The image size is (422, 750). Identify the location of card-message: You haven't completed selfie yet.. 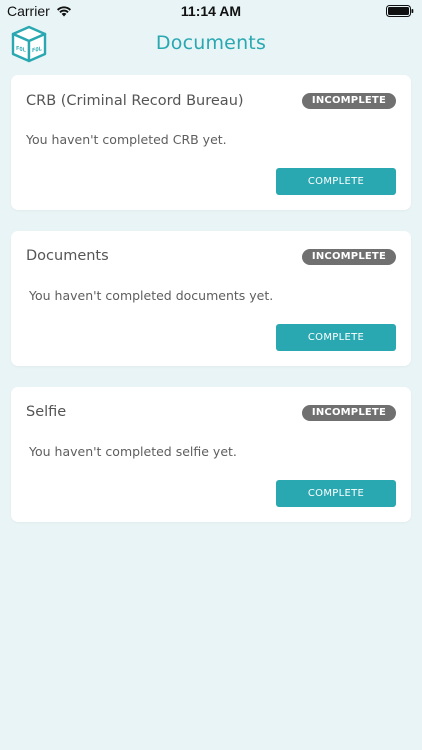
(133, 451).